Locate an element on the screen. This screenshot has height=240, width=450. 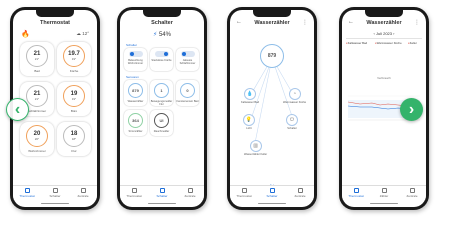
switch-tile: Beleuchtung Wohnzimmer is located at coordinates (135, 59).